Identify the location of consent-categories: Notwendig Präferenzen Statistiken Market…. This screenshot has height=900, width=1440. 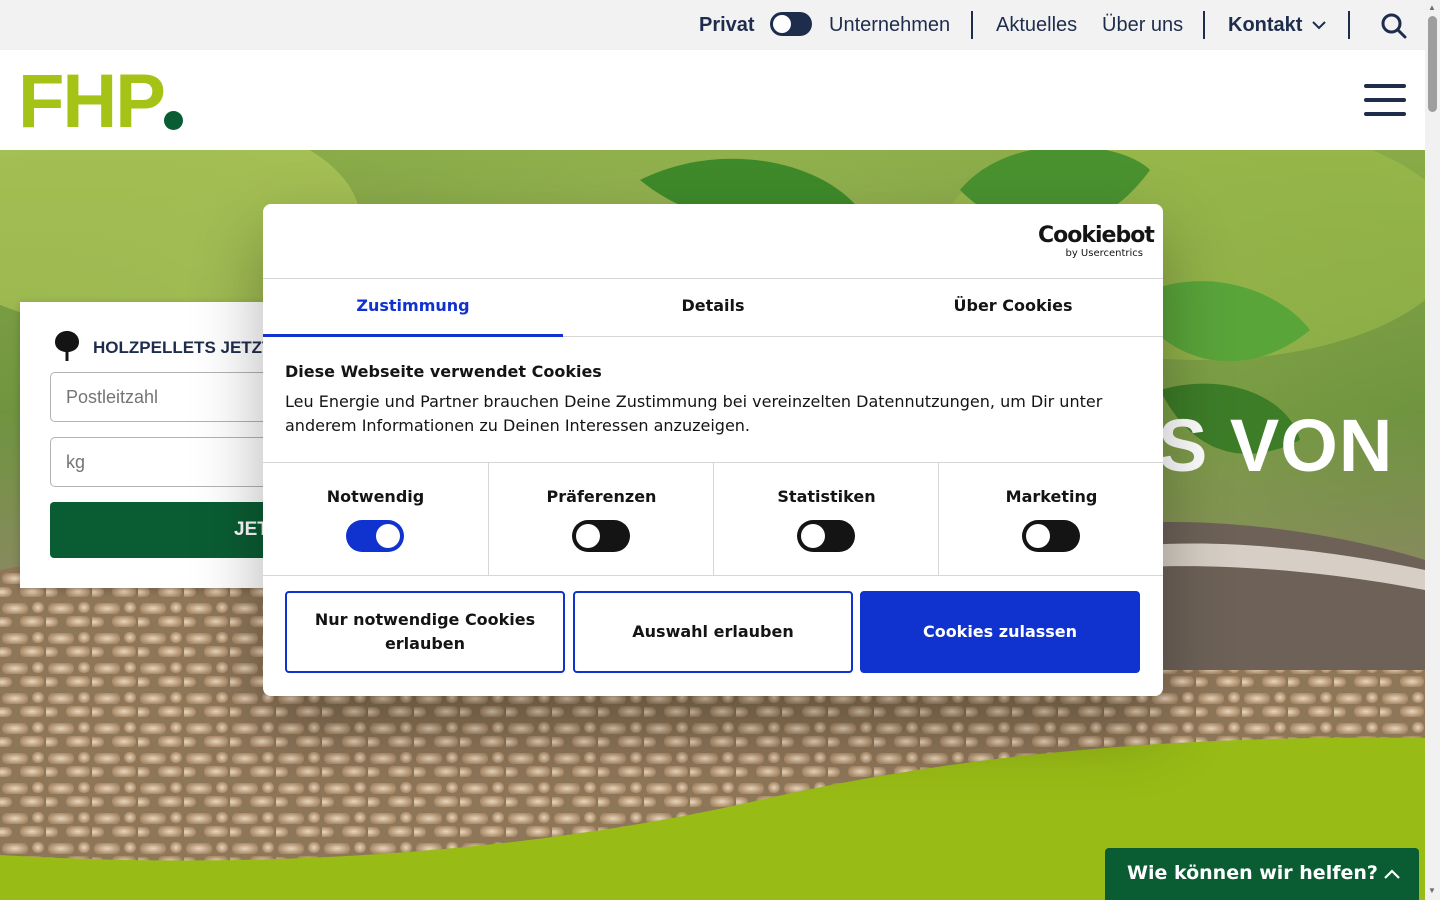
(713, 519).